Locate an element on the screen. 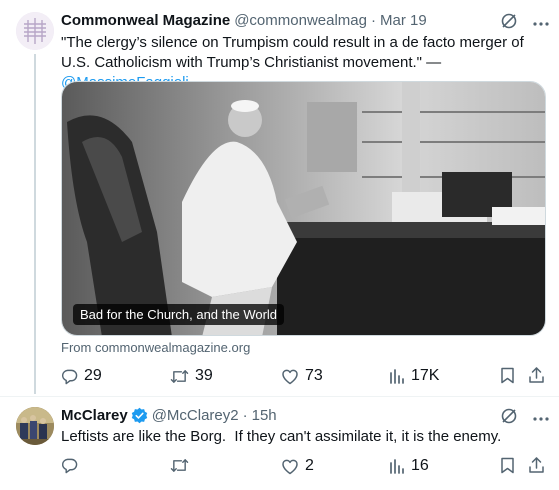 The height and width of the screenshot is (490, 559). avatar-mcclarey is located at coordinates (35, 426).